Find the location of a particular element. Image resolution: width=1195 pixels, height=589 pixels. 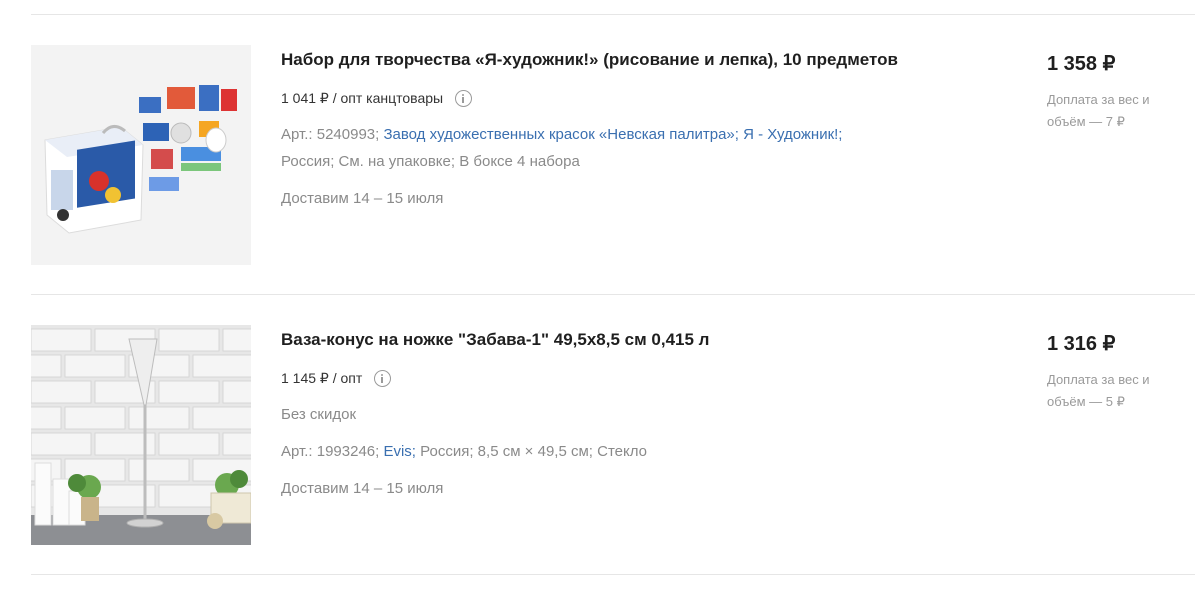

article-number: Арт.: 1993246; is located at coordinates (330, 451).